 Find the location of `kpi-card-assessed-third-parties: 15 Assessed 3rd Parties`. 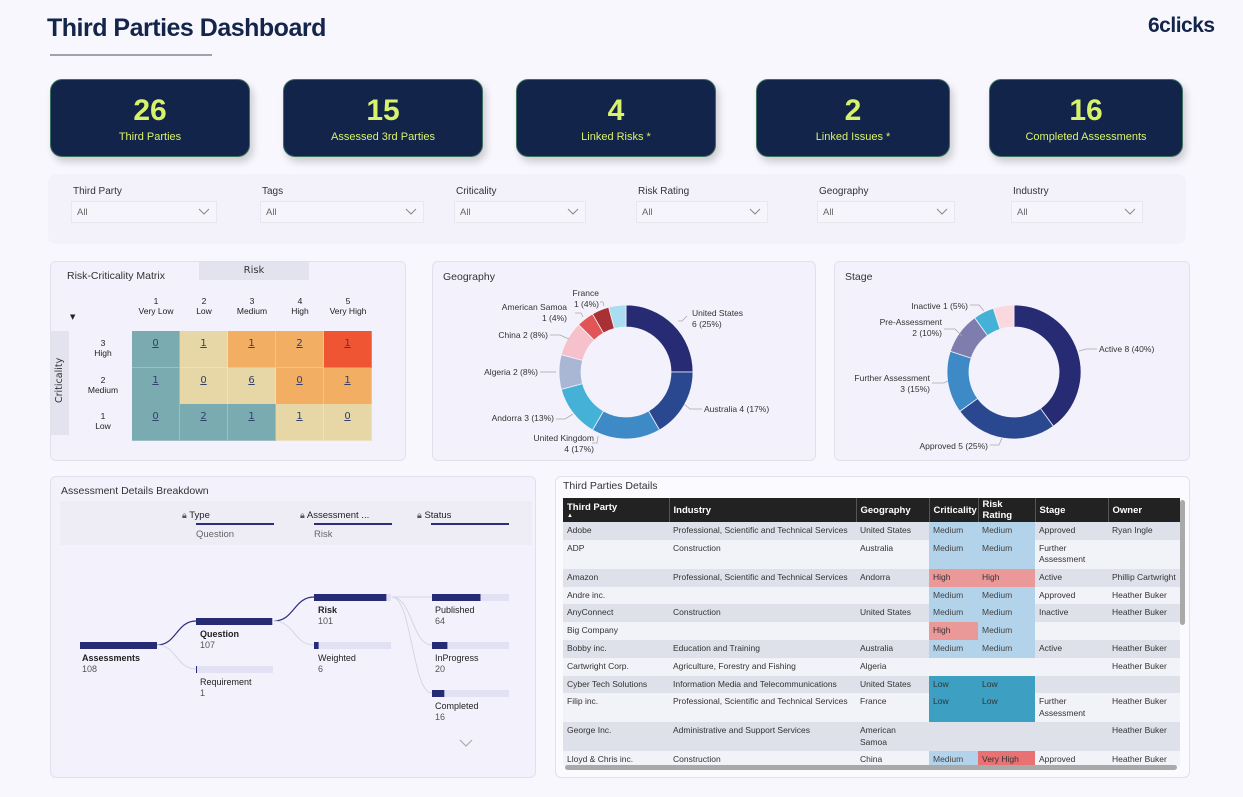

kpi-card-assessed-third-parties: 15 Assessed 3rd Parties is located at coordinates (383, 118).